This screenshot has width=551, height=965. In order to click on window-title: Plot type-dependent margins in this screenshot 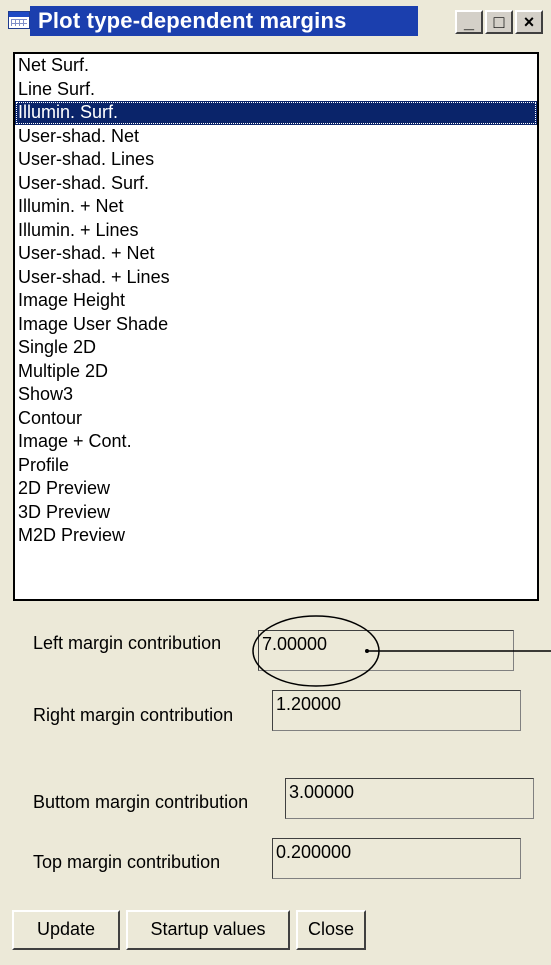, I will do `click(194, 21)`.